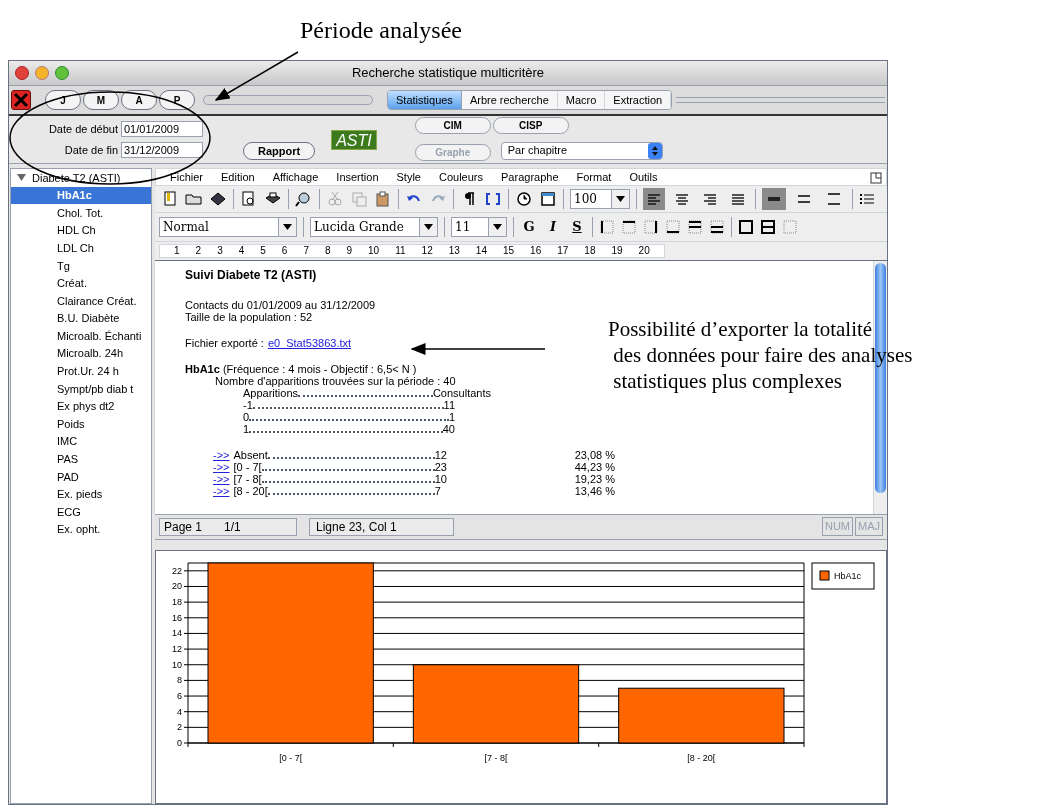  Describe the element at coordinates (177, 632) in the screenshot. I see `tick-label: 14` at that location.